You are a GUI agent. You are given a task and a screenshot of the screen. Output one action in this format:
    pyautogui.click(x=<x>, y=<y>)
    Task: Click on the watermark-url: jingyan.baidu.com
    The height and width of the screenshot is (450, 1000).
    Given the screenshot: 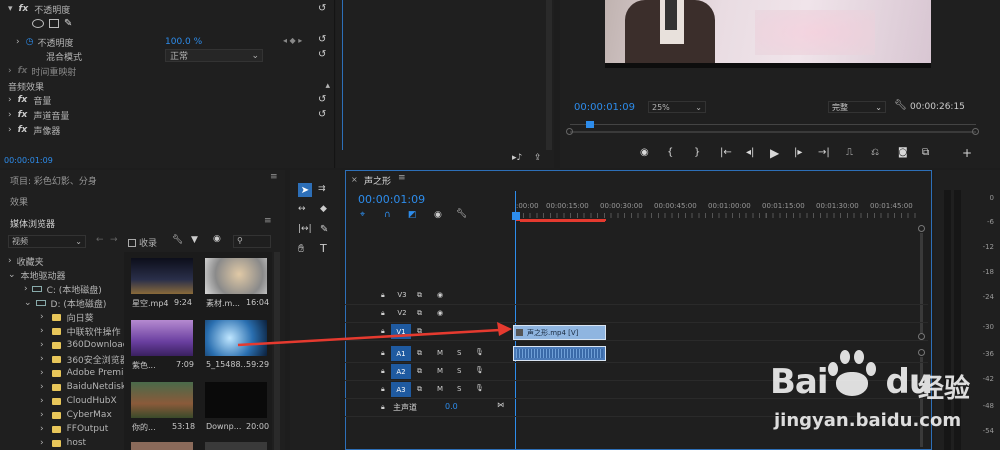 What is the action you would take?
    pyautogui.click(x=868, y=420)
    